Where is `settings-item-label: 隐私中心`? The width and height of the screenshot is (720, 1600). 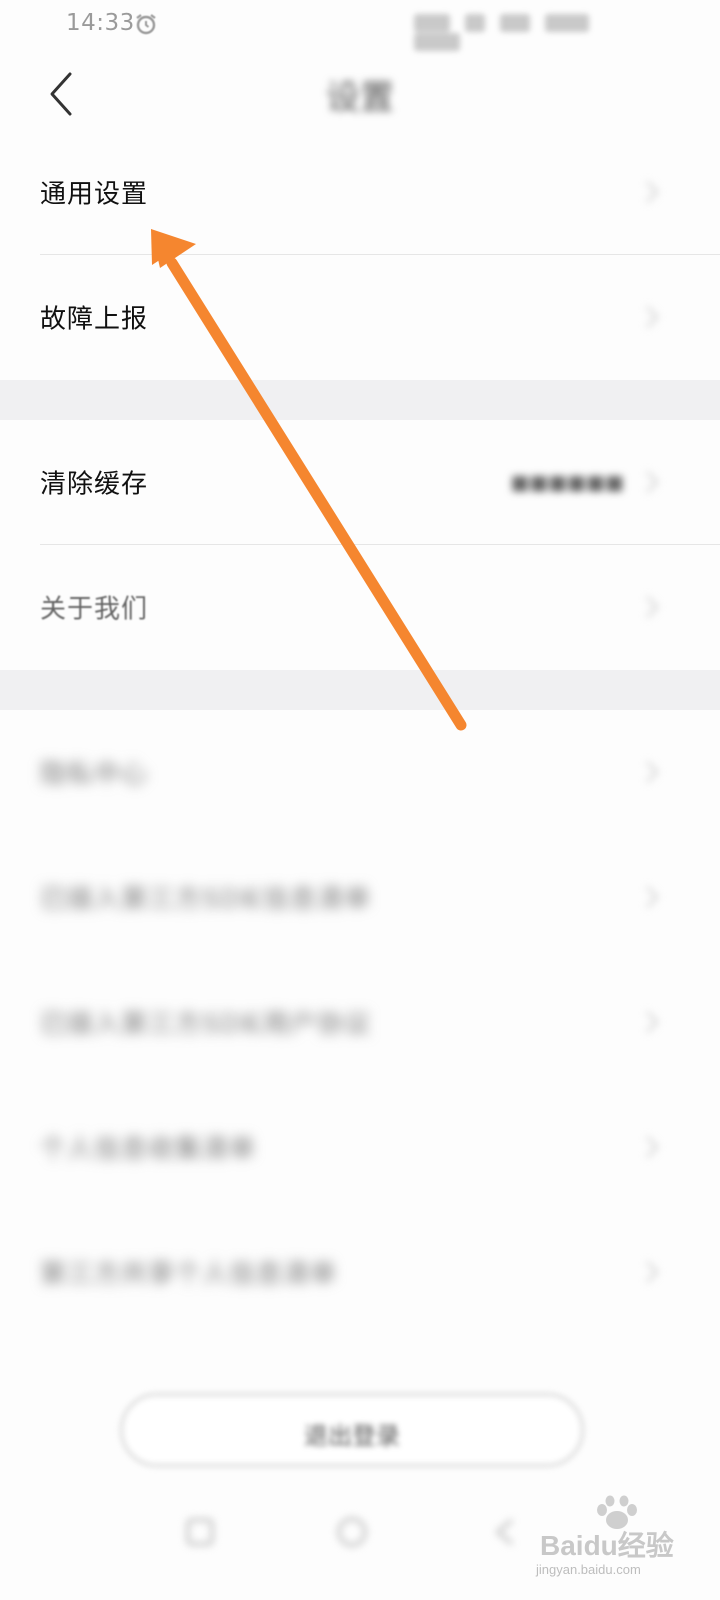 settings-item-label: 隐私中心 is located at coordinates (94, 774).